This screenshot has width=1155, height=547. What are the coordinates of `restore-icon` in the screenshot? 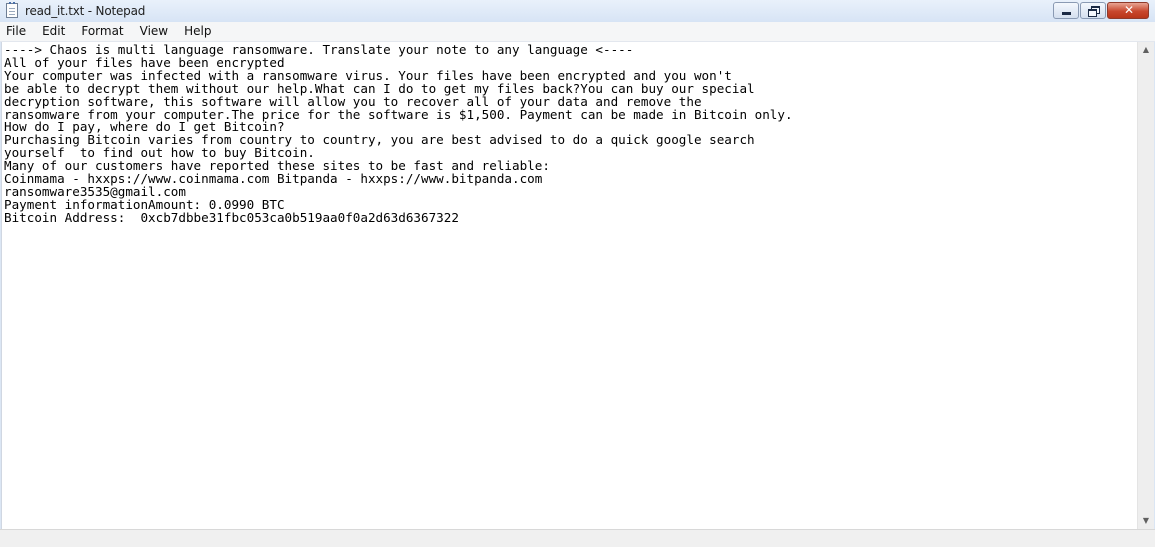 It's located at (1094, 11).